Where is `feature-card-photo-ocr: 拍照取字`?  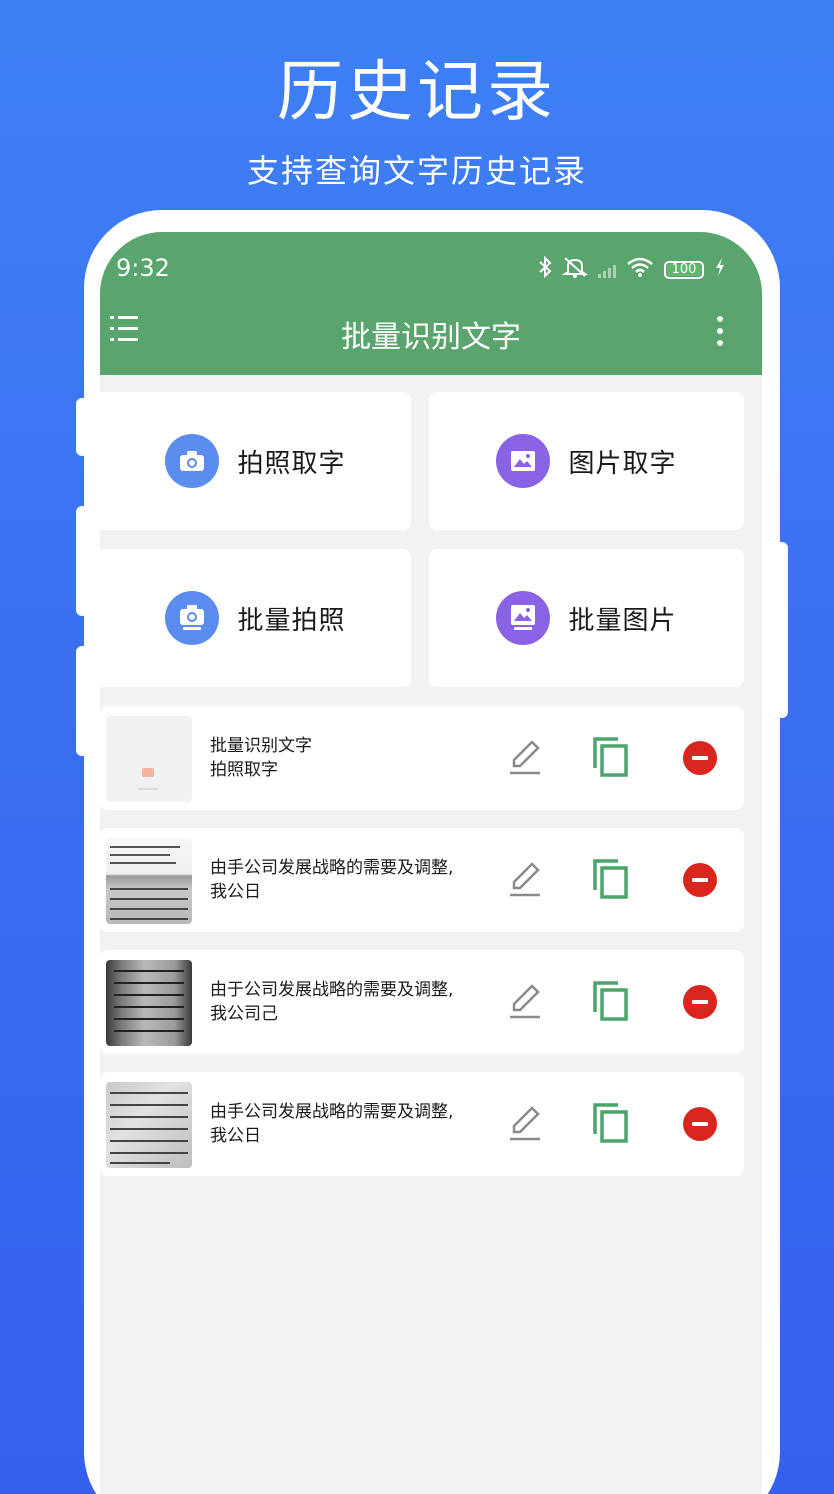
feature-card-photo-ocr: 拍照取字 is located at coordinates (255, 461).